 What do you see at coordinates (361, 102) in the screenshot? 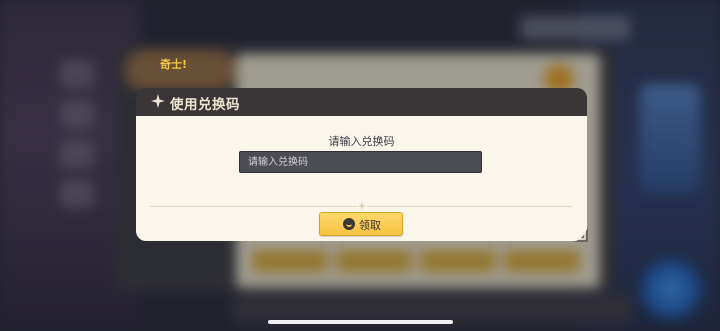
I see `dialog-header: 使用兑换码` at bounding box center [361, 102].